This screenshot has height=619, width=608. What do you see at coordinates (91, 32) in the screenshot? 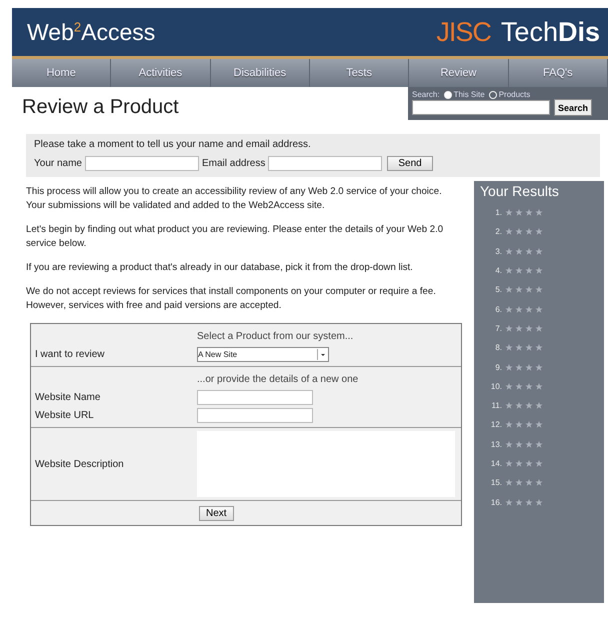
I see `site-logo: Web$^{2}$Access` at bounding box center [91, 32].